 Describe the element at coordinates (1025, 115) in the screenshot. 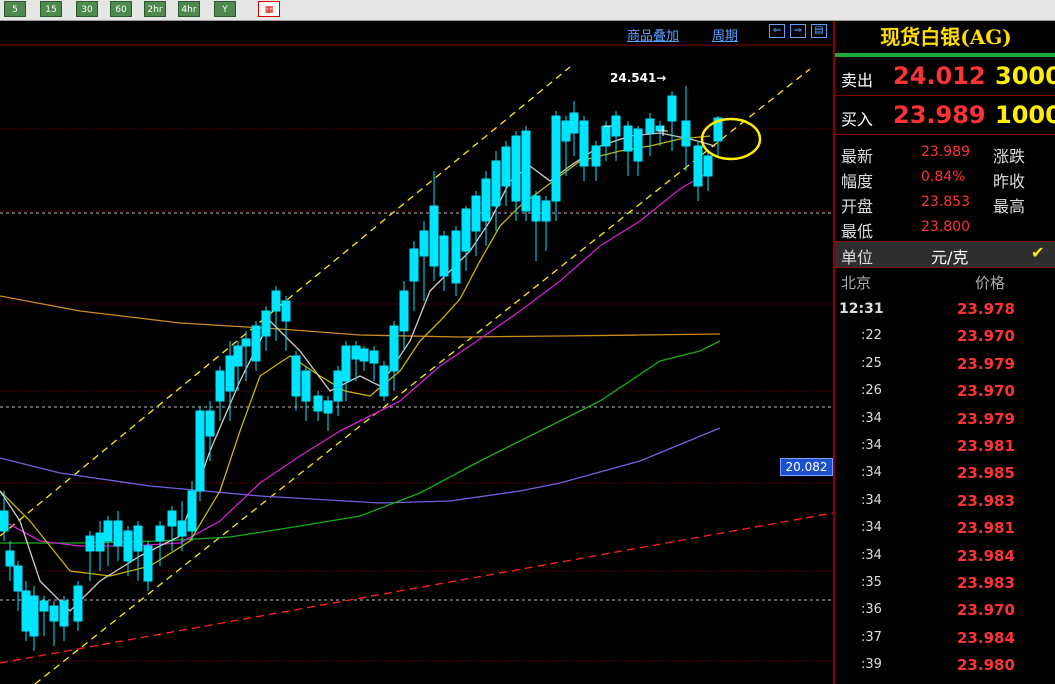

I see `buy-volume: 10000` at that location.